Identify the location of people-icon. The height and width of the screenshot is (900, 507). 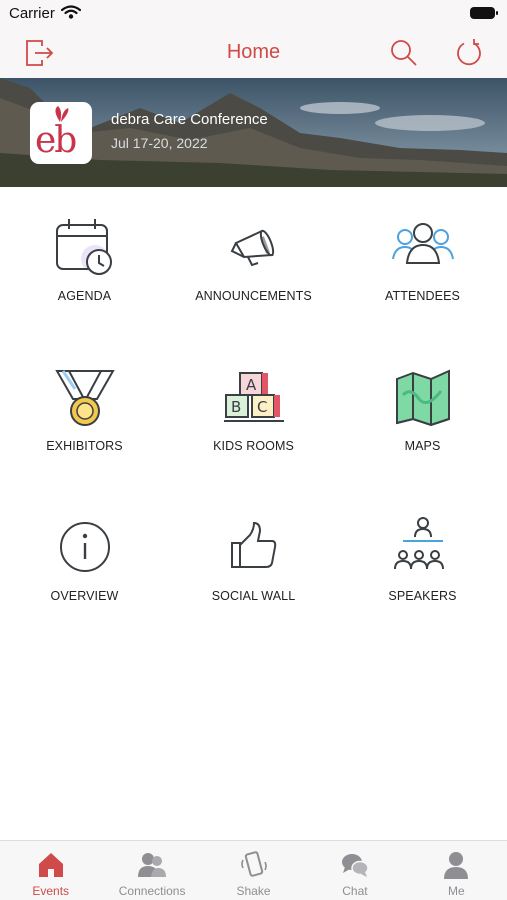
(422, 243).